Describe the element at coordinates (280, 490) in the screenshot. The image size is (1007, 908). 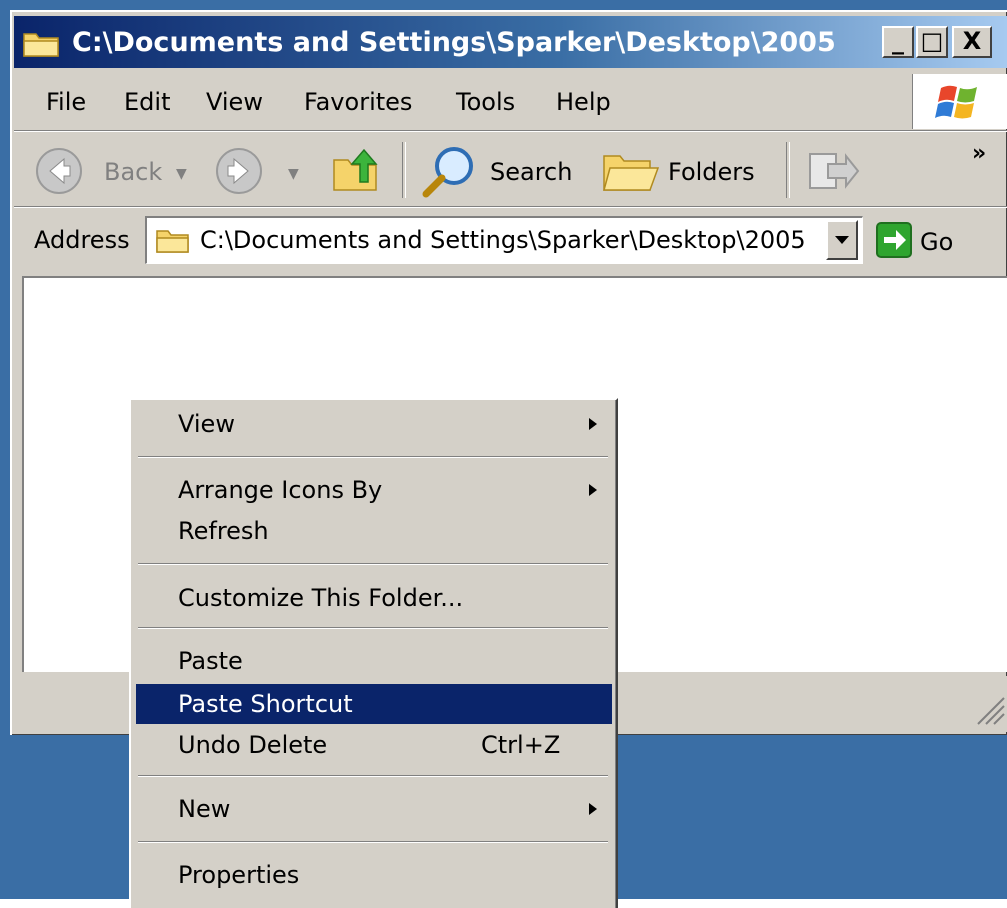
I see `menu-item-label: Arrange Icons By` at that location.